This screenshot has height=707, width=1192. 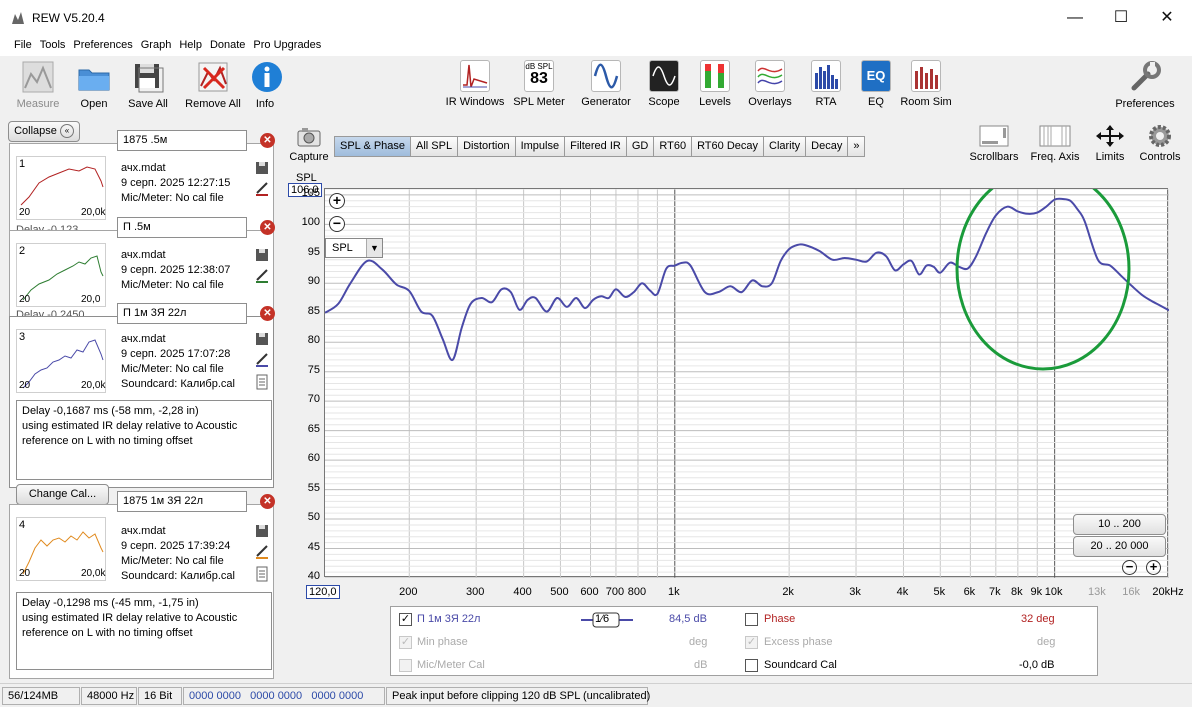 I want to click on spl-meter-icon: dB SPL 83, so click(x=539, y=76).